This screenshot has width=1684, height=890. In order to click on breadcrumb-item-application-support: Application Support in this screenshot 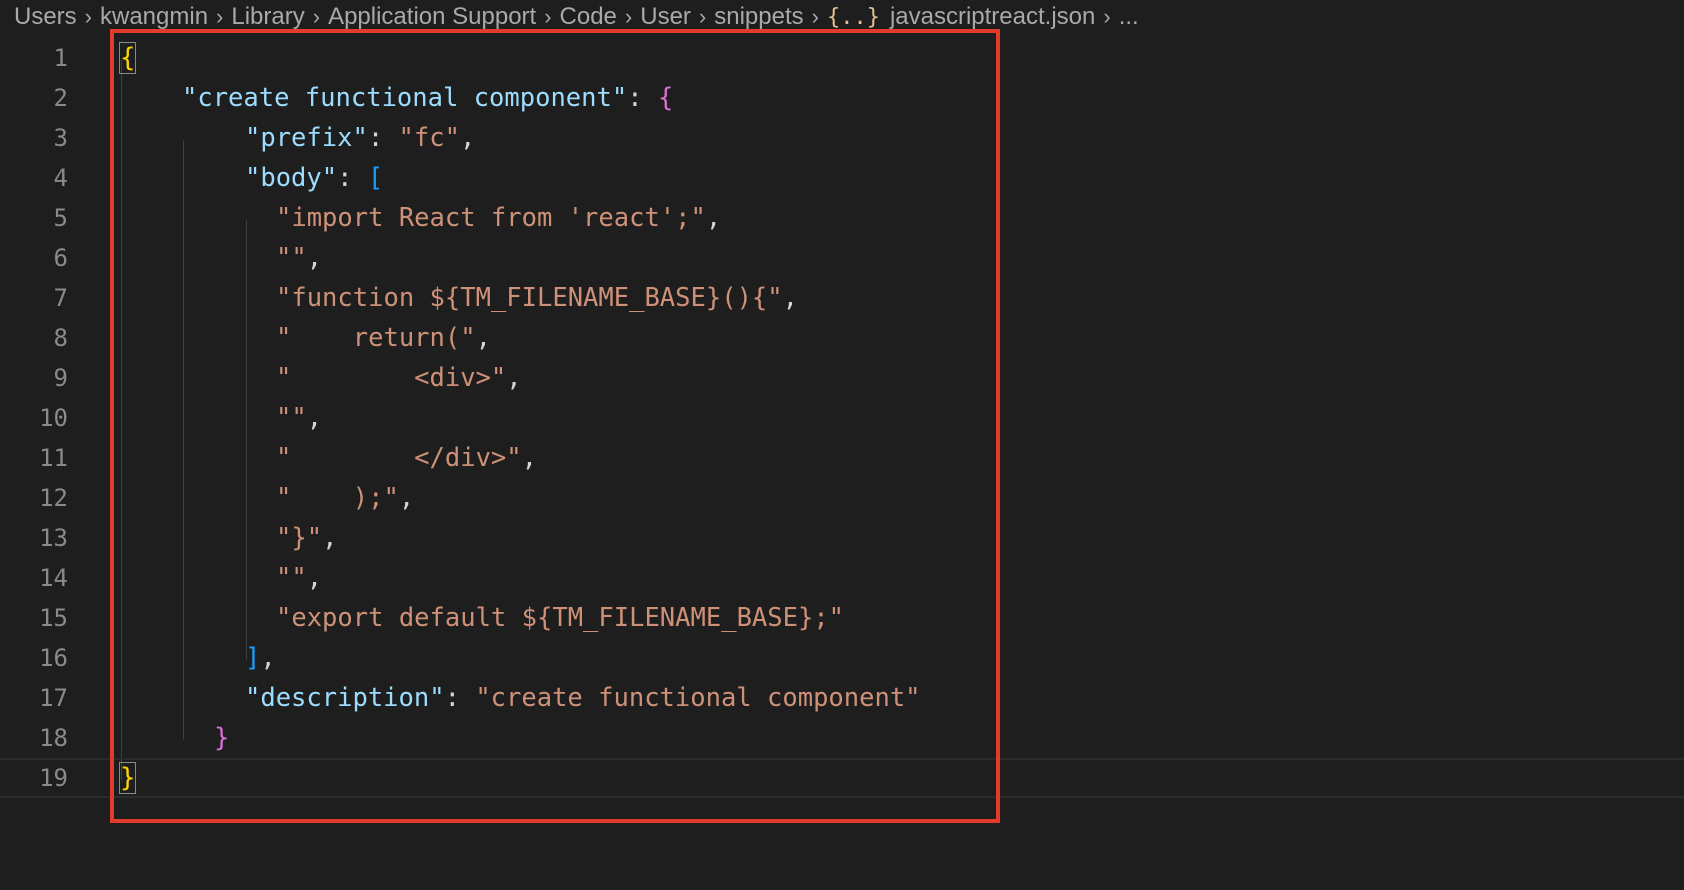, I will do `click(432, 17)`.